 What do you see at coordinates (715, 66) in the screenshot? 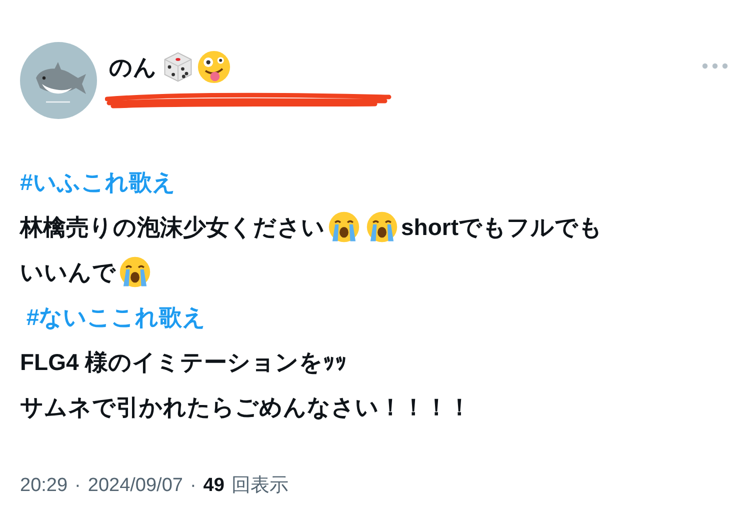
I see `more-options-icon` at bounding box center [715, 66].